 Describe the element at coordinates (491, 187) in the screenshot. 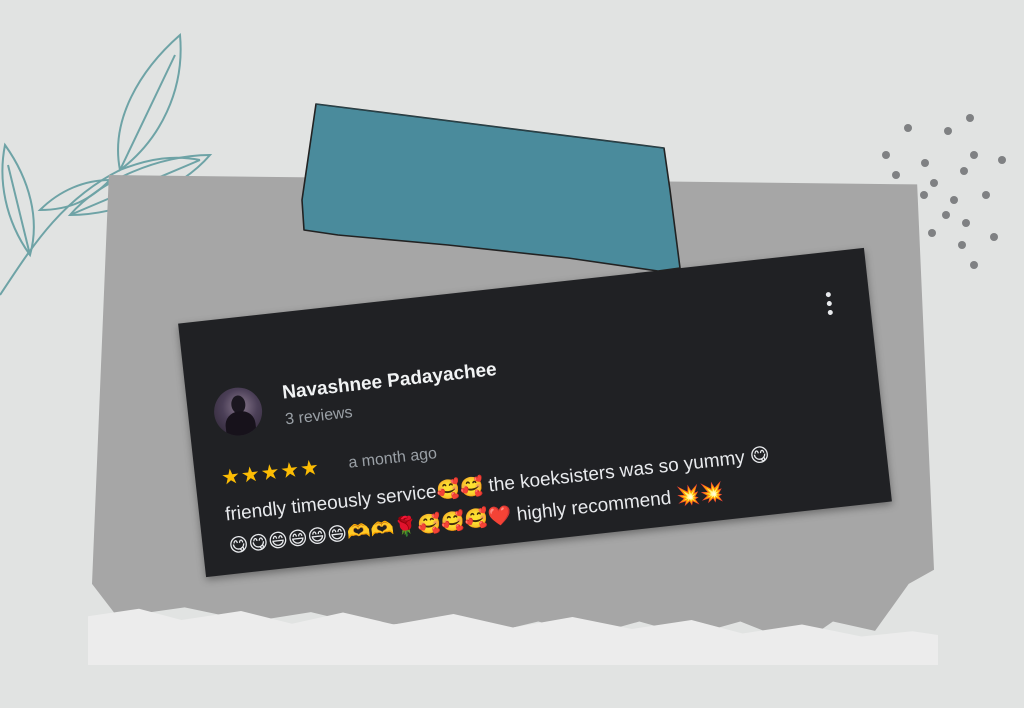

I see `tape-strip` at that location.